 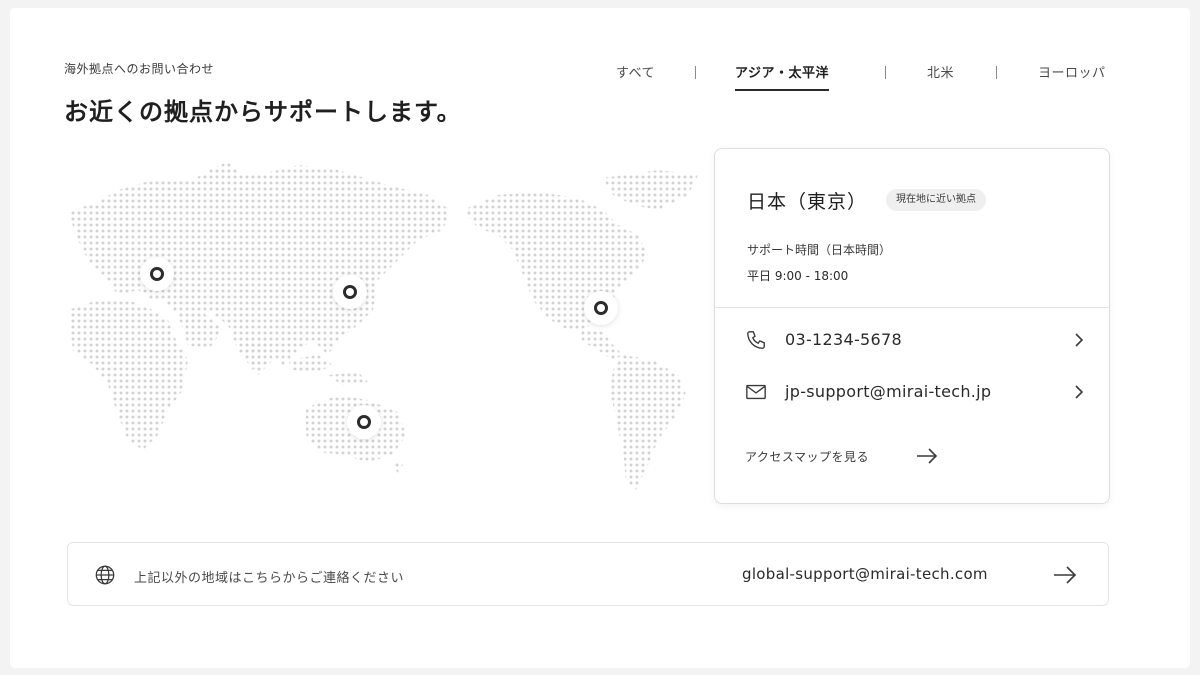 I want to click on nearest-location-badge: 現在地に近い拠点, so click(x=936, y=200).